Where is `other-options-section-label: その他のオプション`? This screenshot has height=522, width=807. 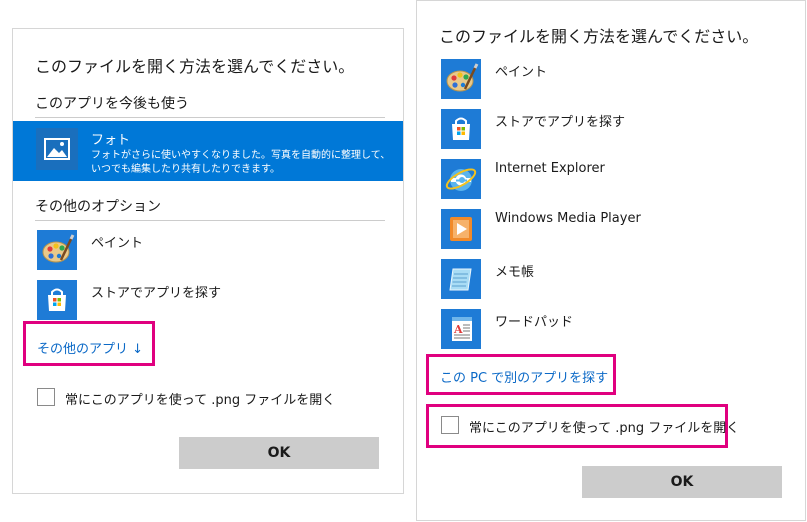
other-options-section-label: その他のオプション is located at coordinates (98, 207).